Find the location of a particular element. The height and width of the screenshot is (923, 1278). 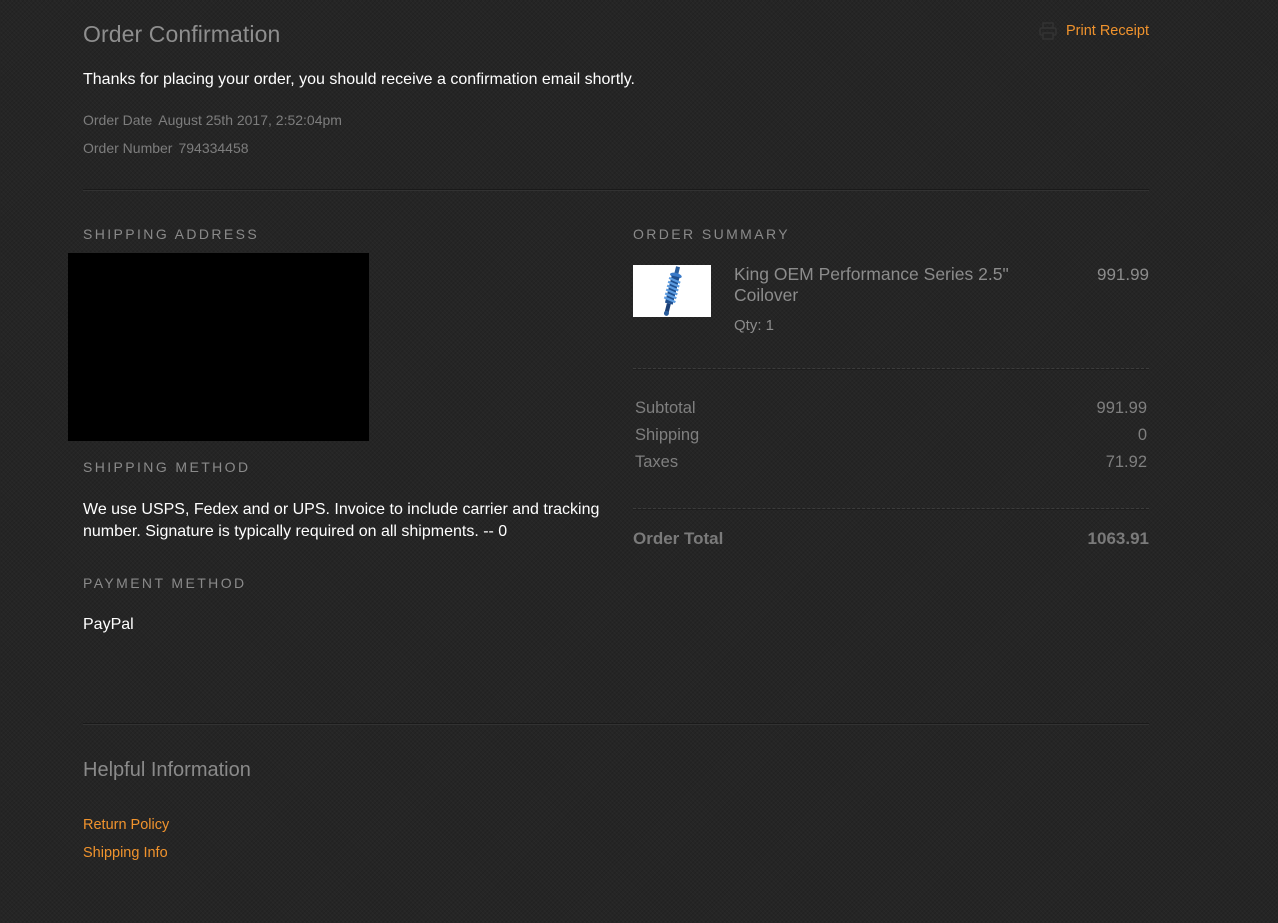

subtotal-label: Subtotal is located at coordinates (665, 408).